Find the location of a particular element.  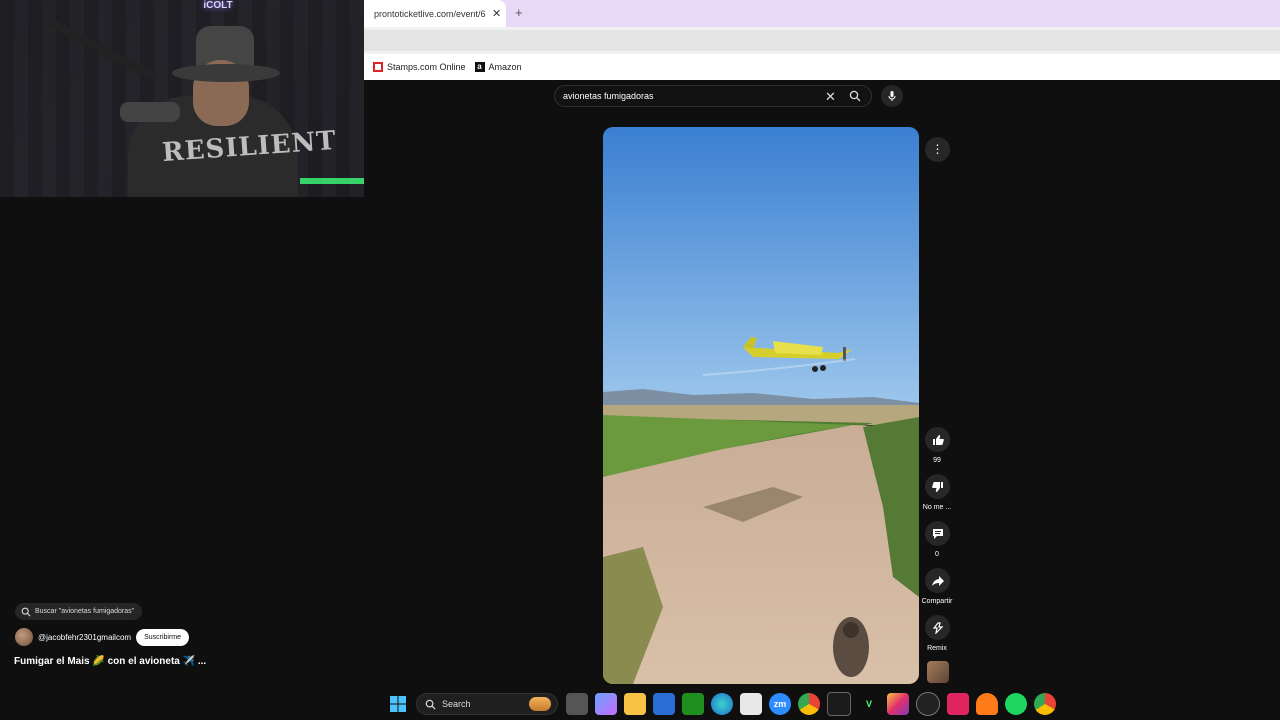

file-explorer-icon is located at coordinates (635, 704).